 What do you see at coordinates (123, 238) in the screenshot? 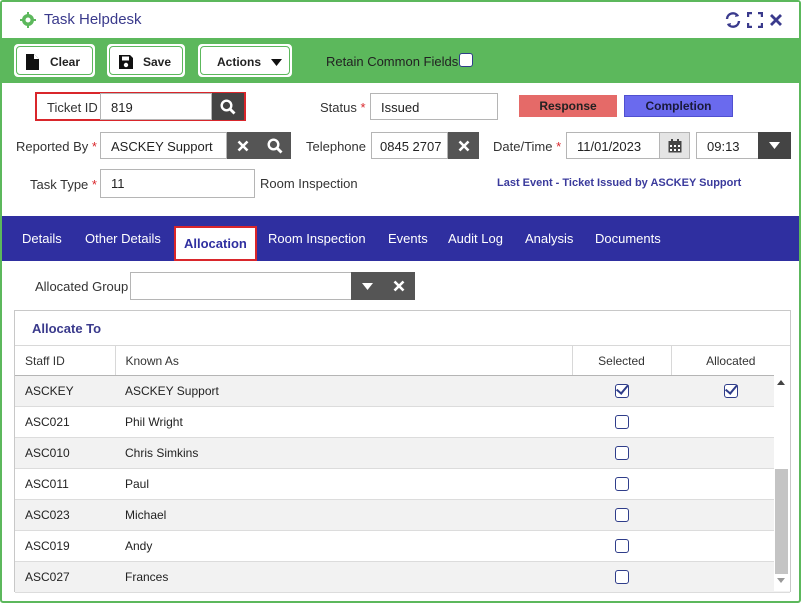
I see `tab-other-details: Other Details` at bounding box center [123, 238].